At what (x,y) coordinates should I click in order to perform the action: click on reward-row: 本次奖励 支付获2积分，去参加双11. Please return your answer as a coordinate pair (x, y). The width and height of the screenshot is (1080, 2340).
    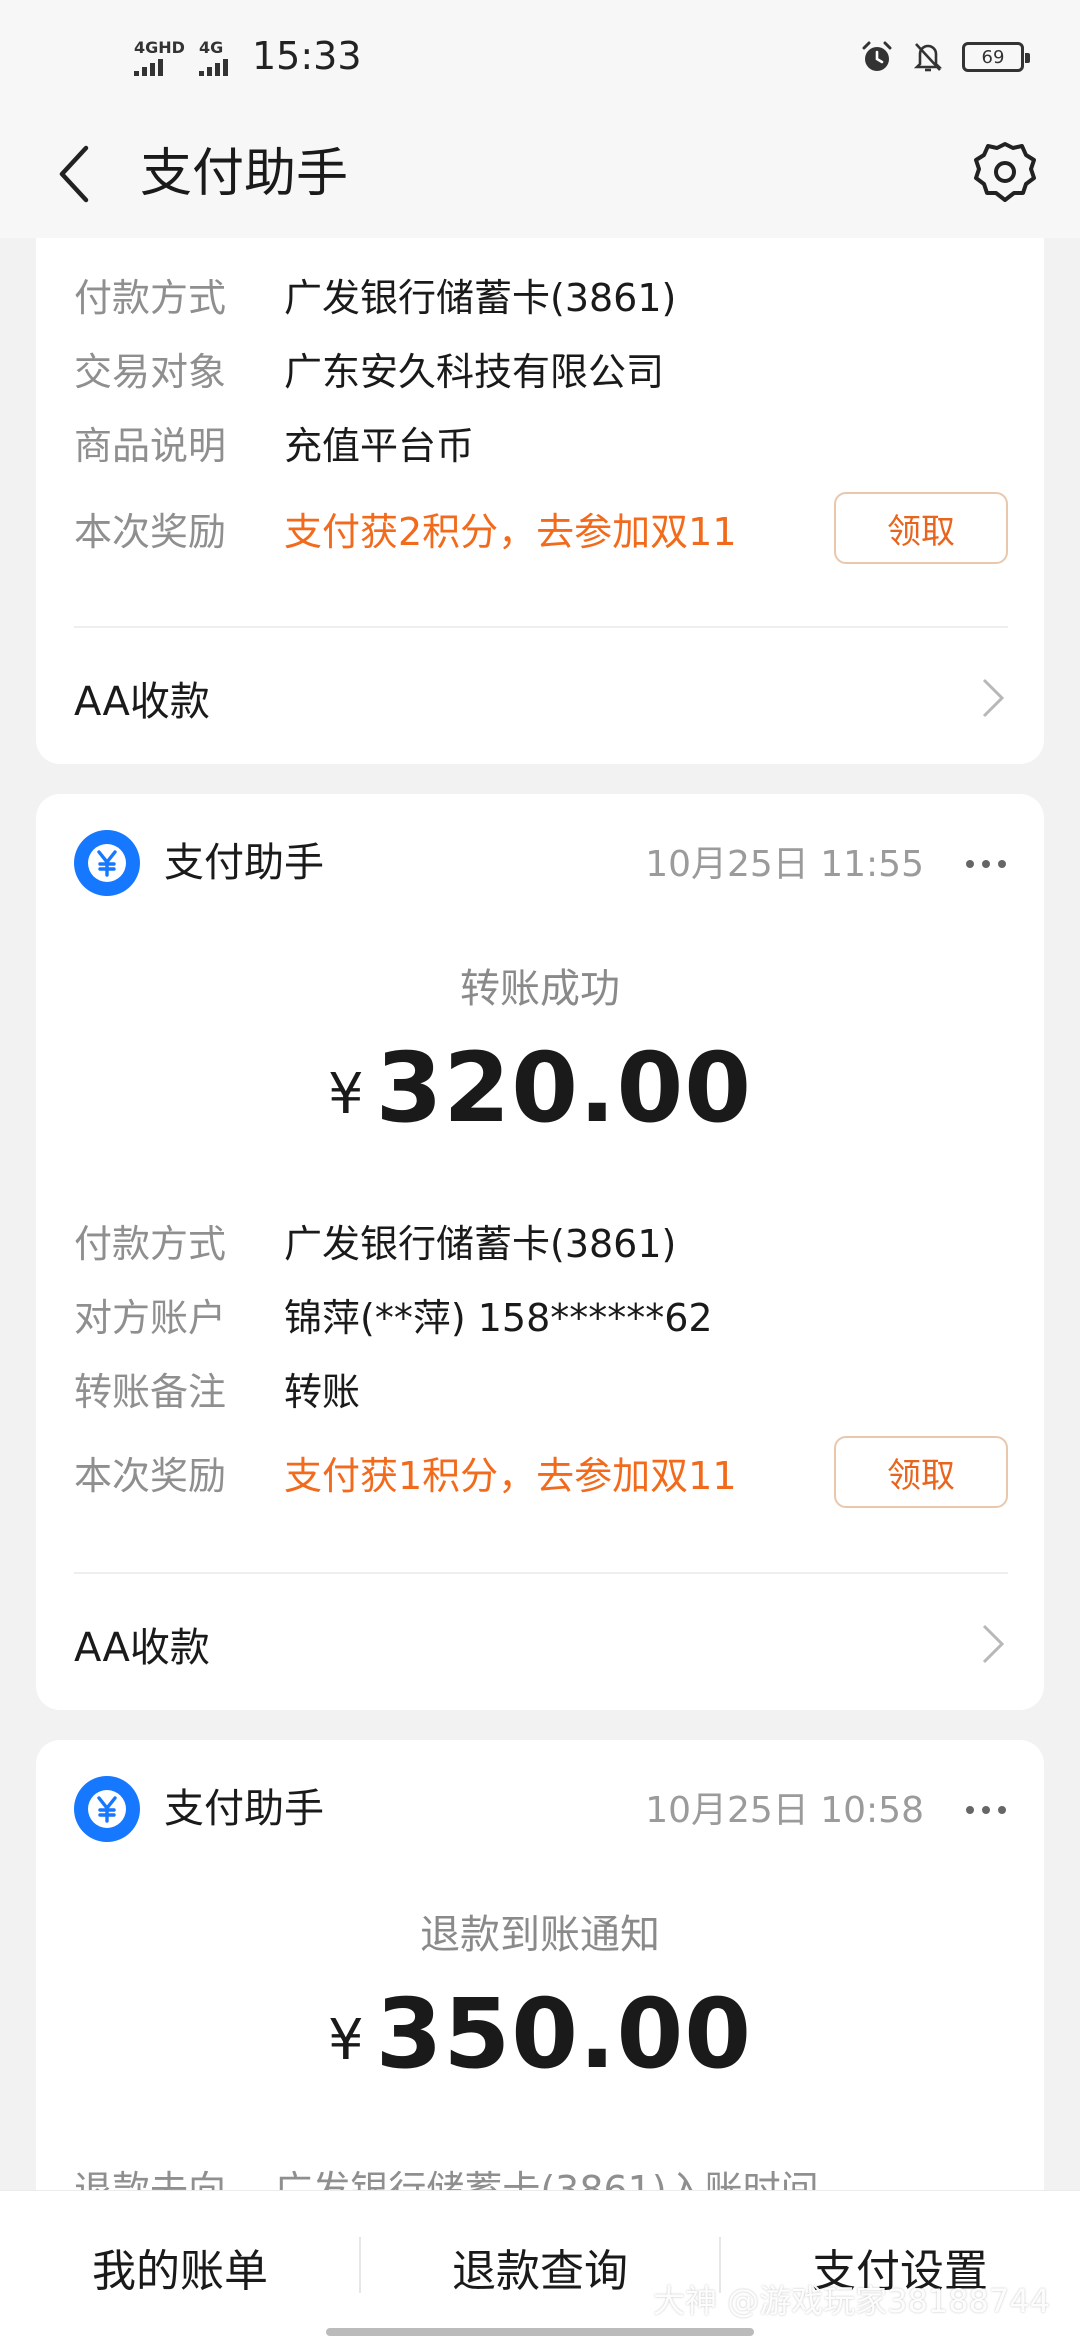
    Looking at the image, I should click on (405, 528).